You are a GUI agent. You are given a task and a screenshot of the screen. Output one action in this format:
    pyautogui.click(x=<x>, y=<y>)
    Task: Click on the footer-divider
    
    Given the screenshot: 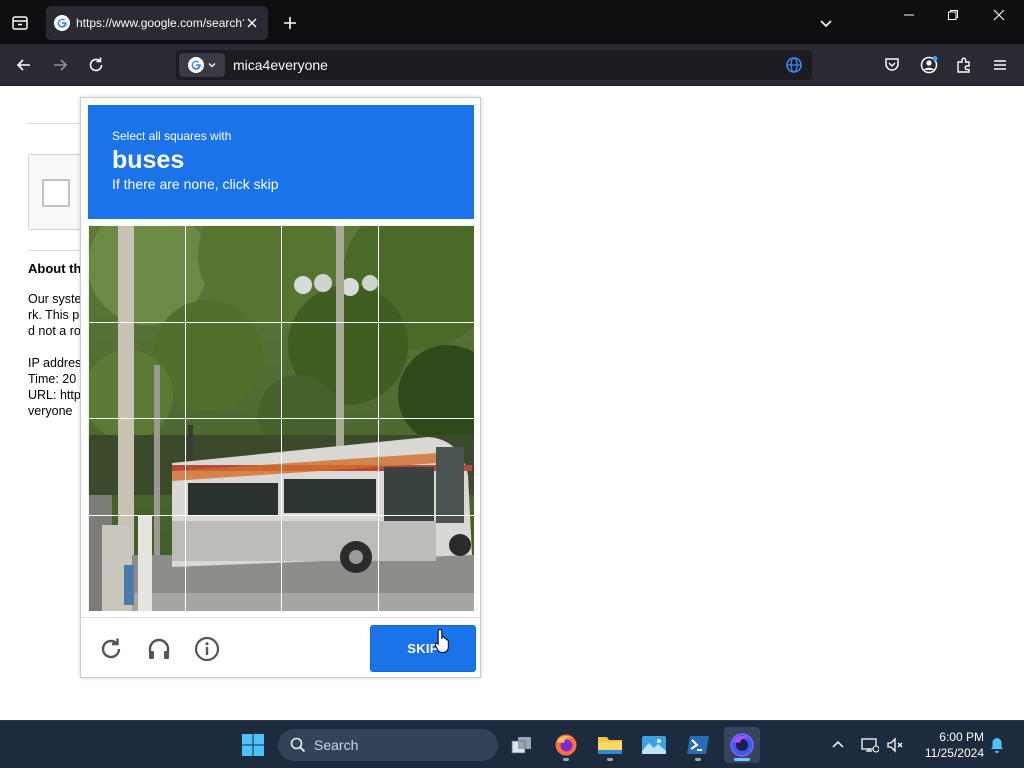 What is the action you would take?
    pyautogui.click(x=280, y=617)
    